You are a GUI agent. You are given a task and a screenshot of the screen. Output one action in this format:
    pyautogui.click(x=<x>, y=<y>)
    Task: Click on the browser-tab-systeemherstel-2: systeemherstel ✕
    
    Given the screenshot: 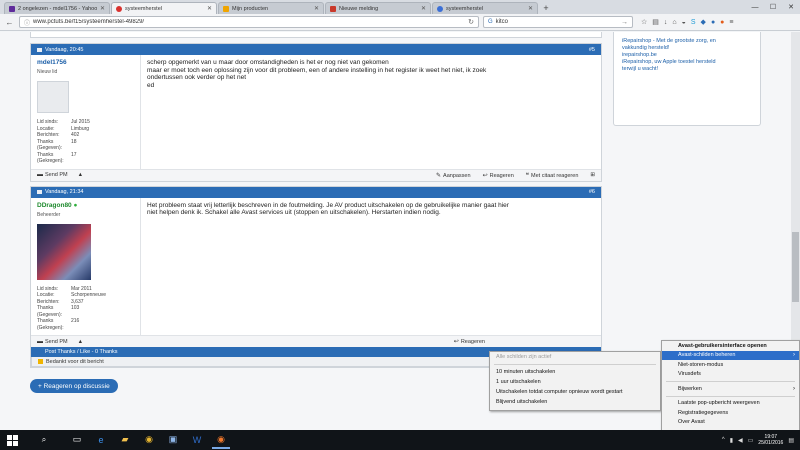 What is the action you would take?
    pyautogui.click(x=485, y=8)
    